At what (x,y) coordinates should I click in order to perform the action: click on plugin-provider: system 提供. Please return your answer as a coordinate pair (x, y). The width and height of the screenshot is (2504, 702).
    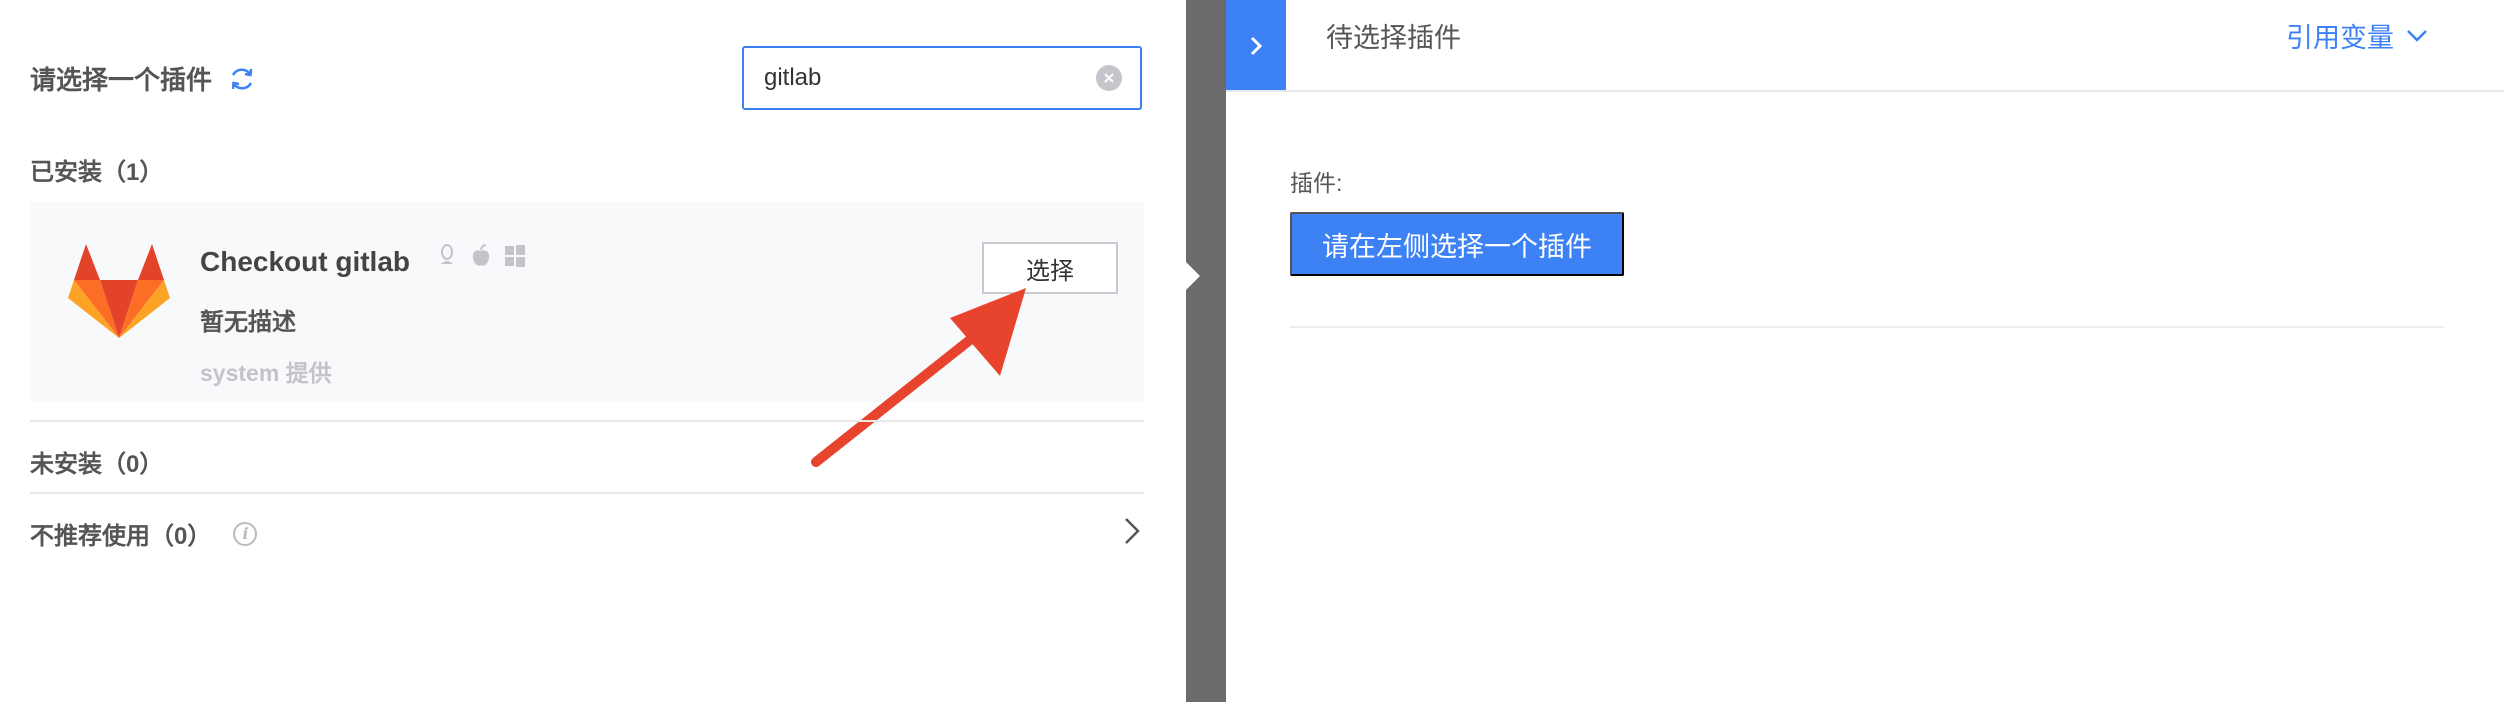
    Looking at the image, I should click on (266, 373).